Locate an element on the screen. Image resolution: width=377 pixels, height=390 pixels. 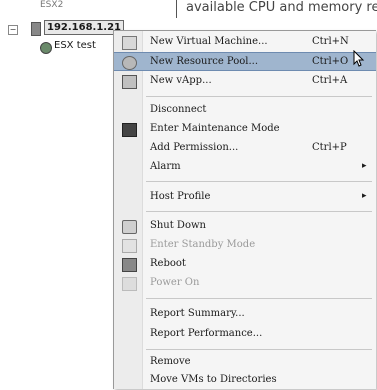
tree-item-vm: ESX test is located at coordinates (75, 45).